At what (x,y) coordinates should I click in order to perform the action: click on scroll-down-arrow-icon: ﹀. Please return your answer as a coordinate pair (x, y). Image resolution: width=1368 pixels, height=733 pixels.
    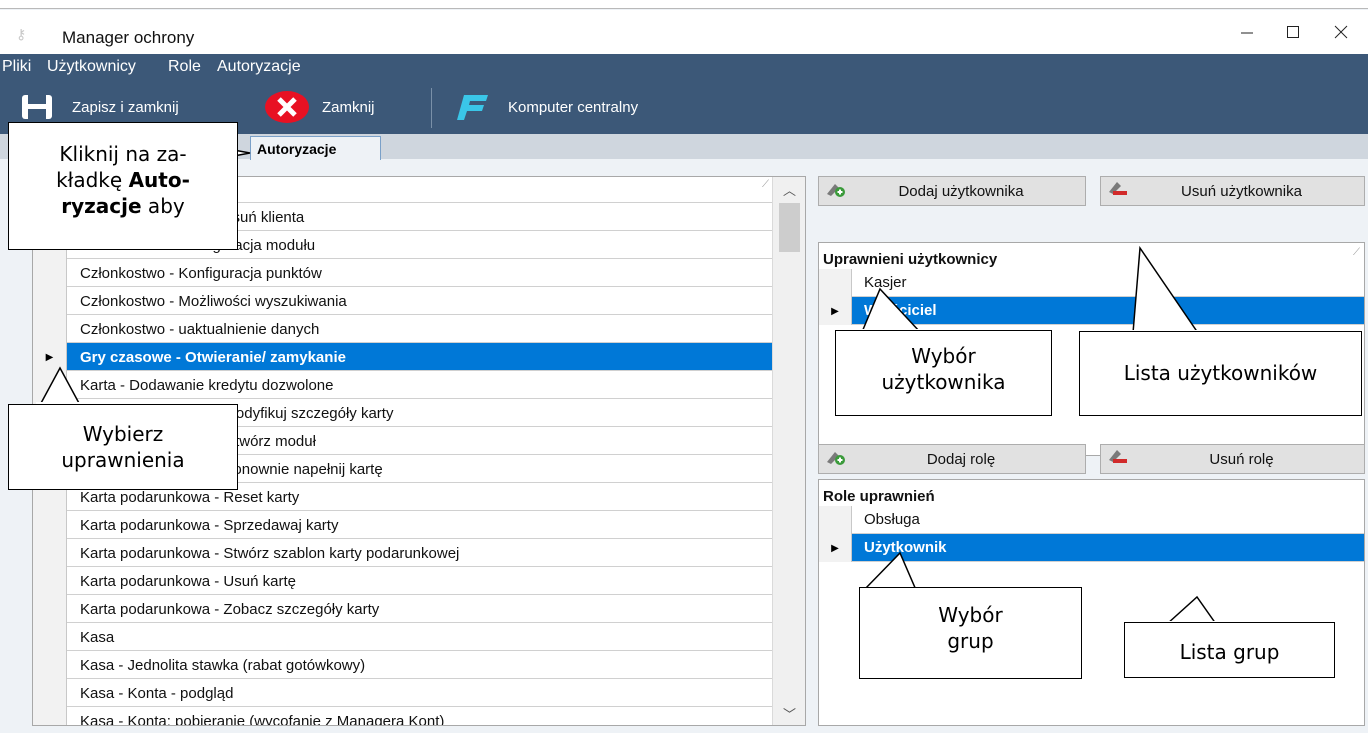
    Looking at the image, I should click on (789, 713).